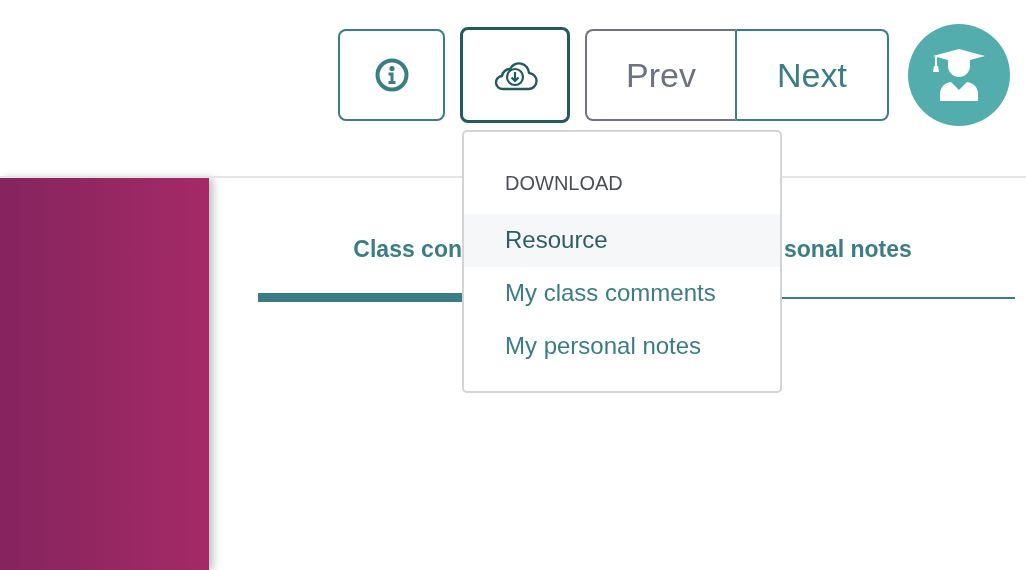  Describe the element at coordinates (959, 75) in the screenshot. I see `graduate-icon` at that location.